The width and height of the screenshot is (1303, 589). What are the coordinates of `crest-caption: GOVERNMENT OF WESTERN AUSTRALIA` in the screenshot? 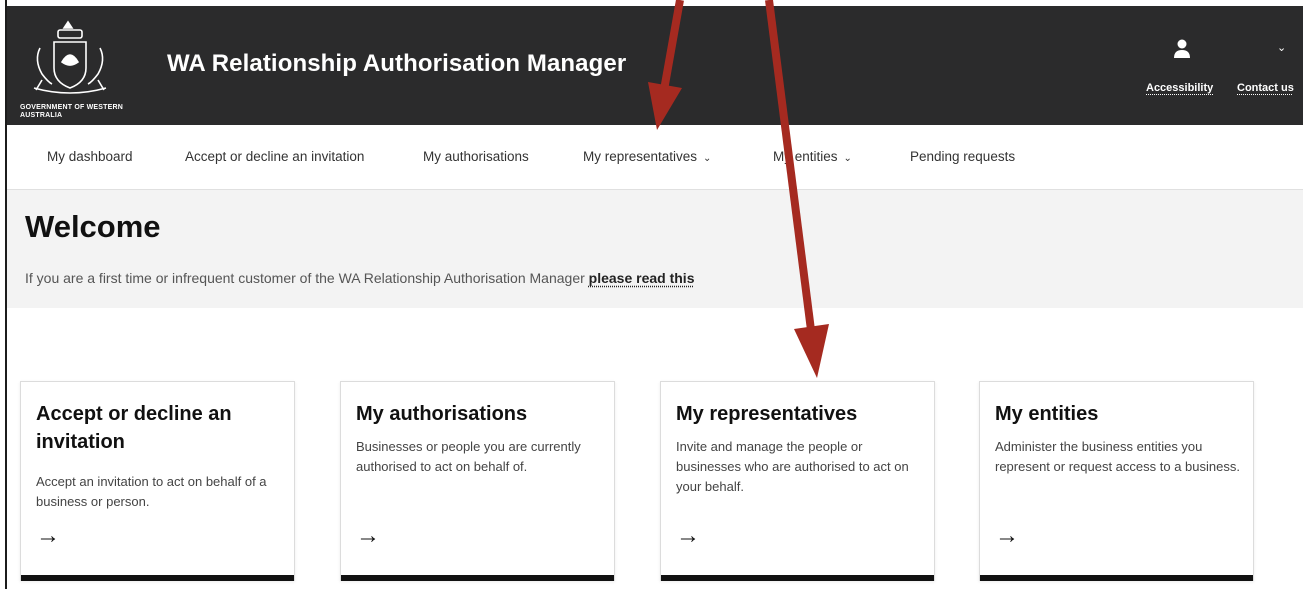 It's located at (71, 111).